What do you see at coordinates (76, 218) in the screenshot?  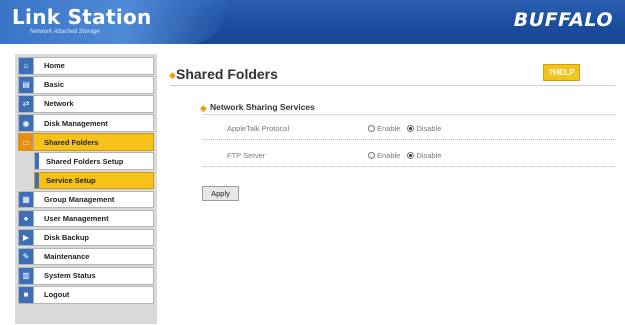 I see `sidebar-item-label: User Management` at bounding box center [76, 218].